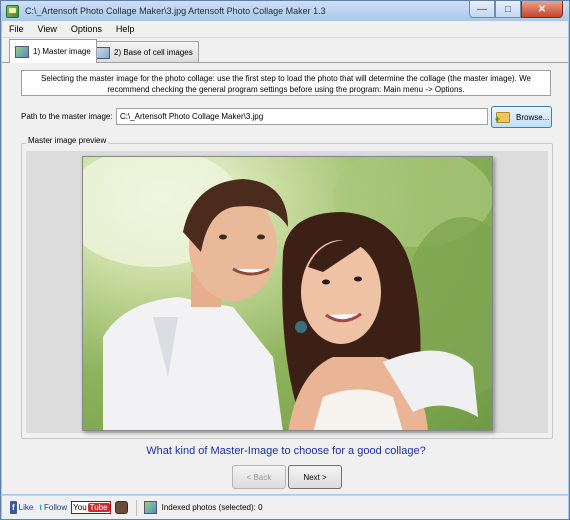  What do you see at coordinates (26, 507) in the screenshot?
I see `facebook-like-label: Like` at bounding box center [26, 507].